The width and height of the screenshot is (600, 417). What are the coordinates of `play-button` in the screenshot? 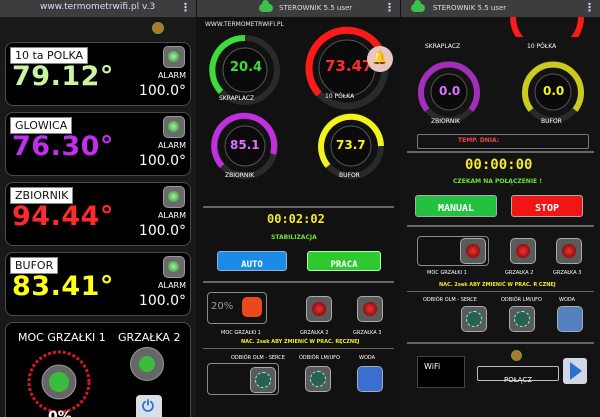 It's located at (575, 371).